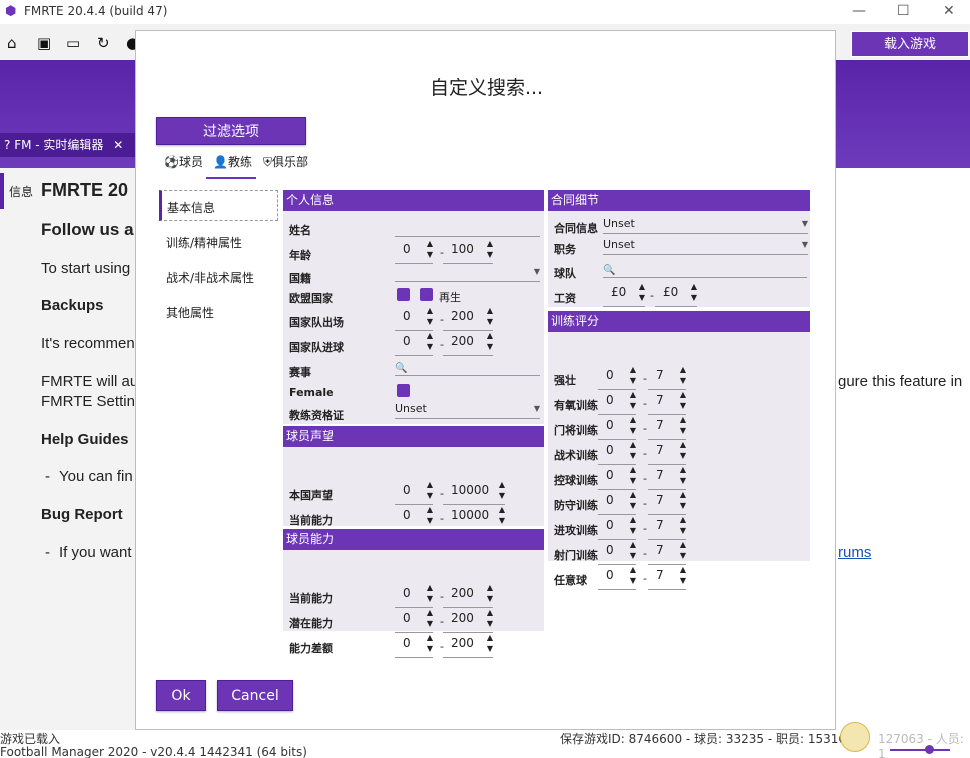 Image resolution: width=970 pixels, height=758 pixels. Describe the element at coordinates (467, 273) in the screenshot. I see `nationality-select: ▼` at that location.